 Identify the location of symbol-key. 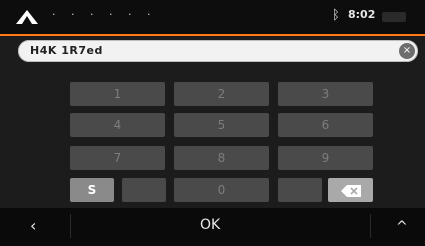
(144, 190).